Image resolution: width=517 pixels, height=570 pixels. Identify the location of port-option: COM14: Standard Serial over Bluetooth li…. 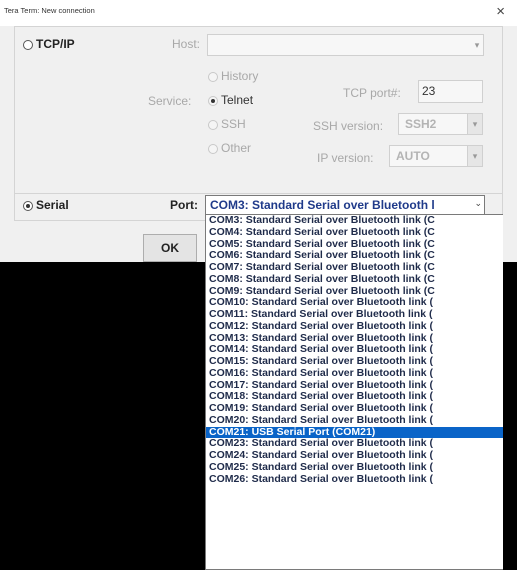
(354, 350).